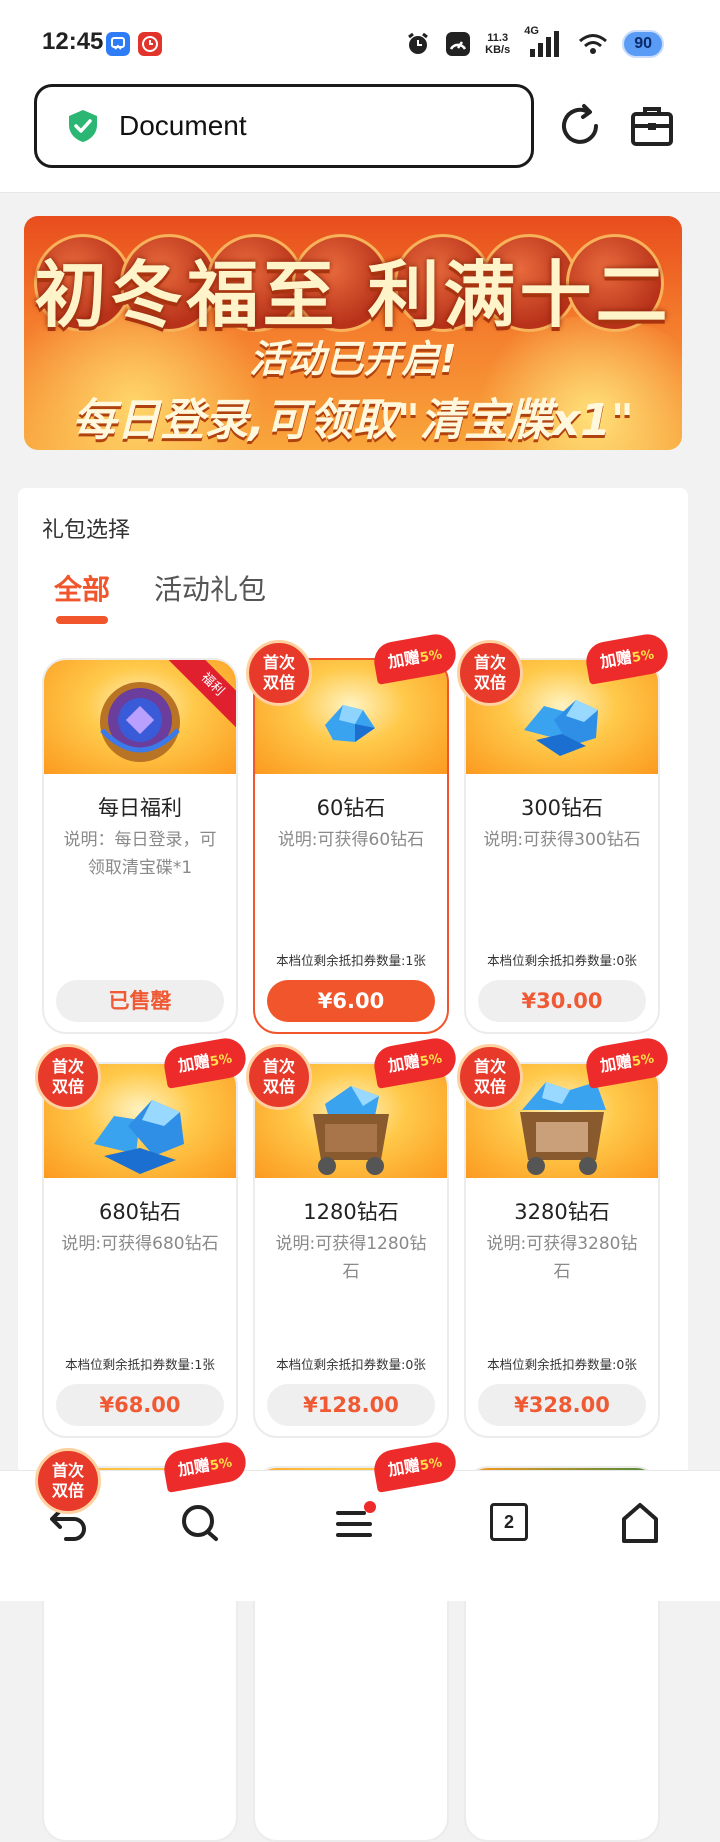  Describe the element at coordinates (140, 1244) in the screenshot. I see `card-desc: 说明:可获得680钻石` at that location.